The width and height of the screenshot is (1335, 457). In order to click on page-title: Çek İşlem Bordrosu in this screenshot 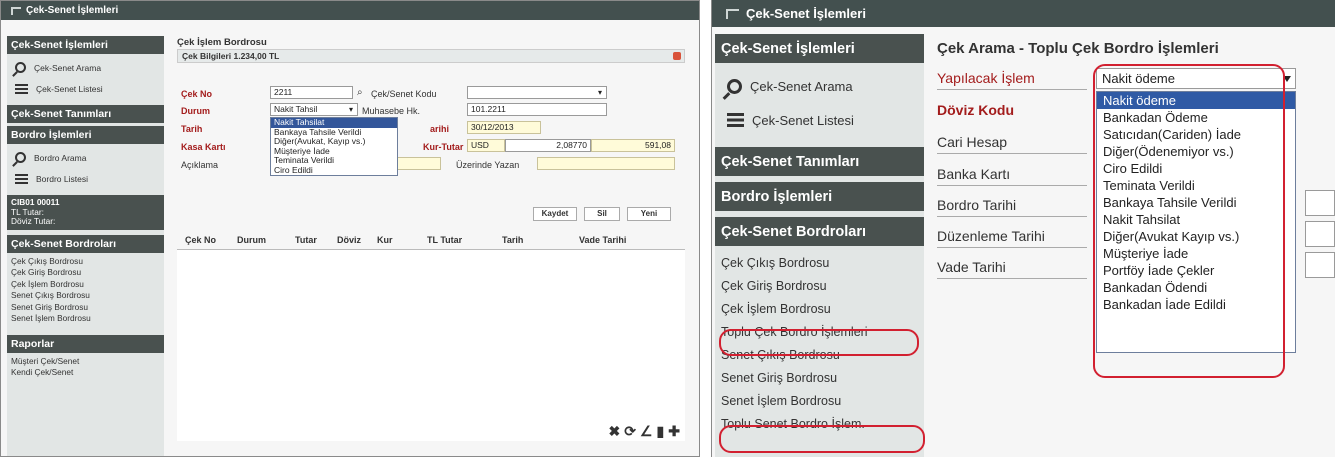, I will do `click(222, 42)`.